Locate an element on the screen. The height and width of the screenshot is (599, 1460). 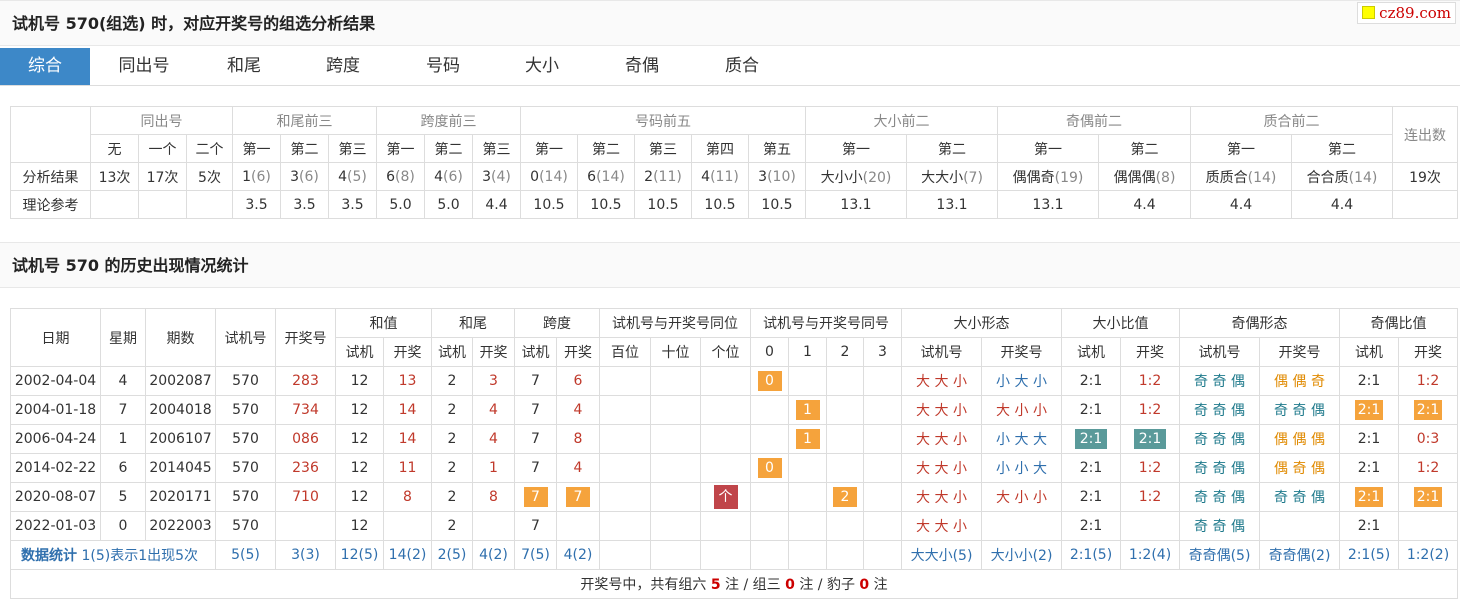
footer-text: 注 / 豹子 is located at coordinates (824, 585).